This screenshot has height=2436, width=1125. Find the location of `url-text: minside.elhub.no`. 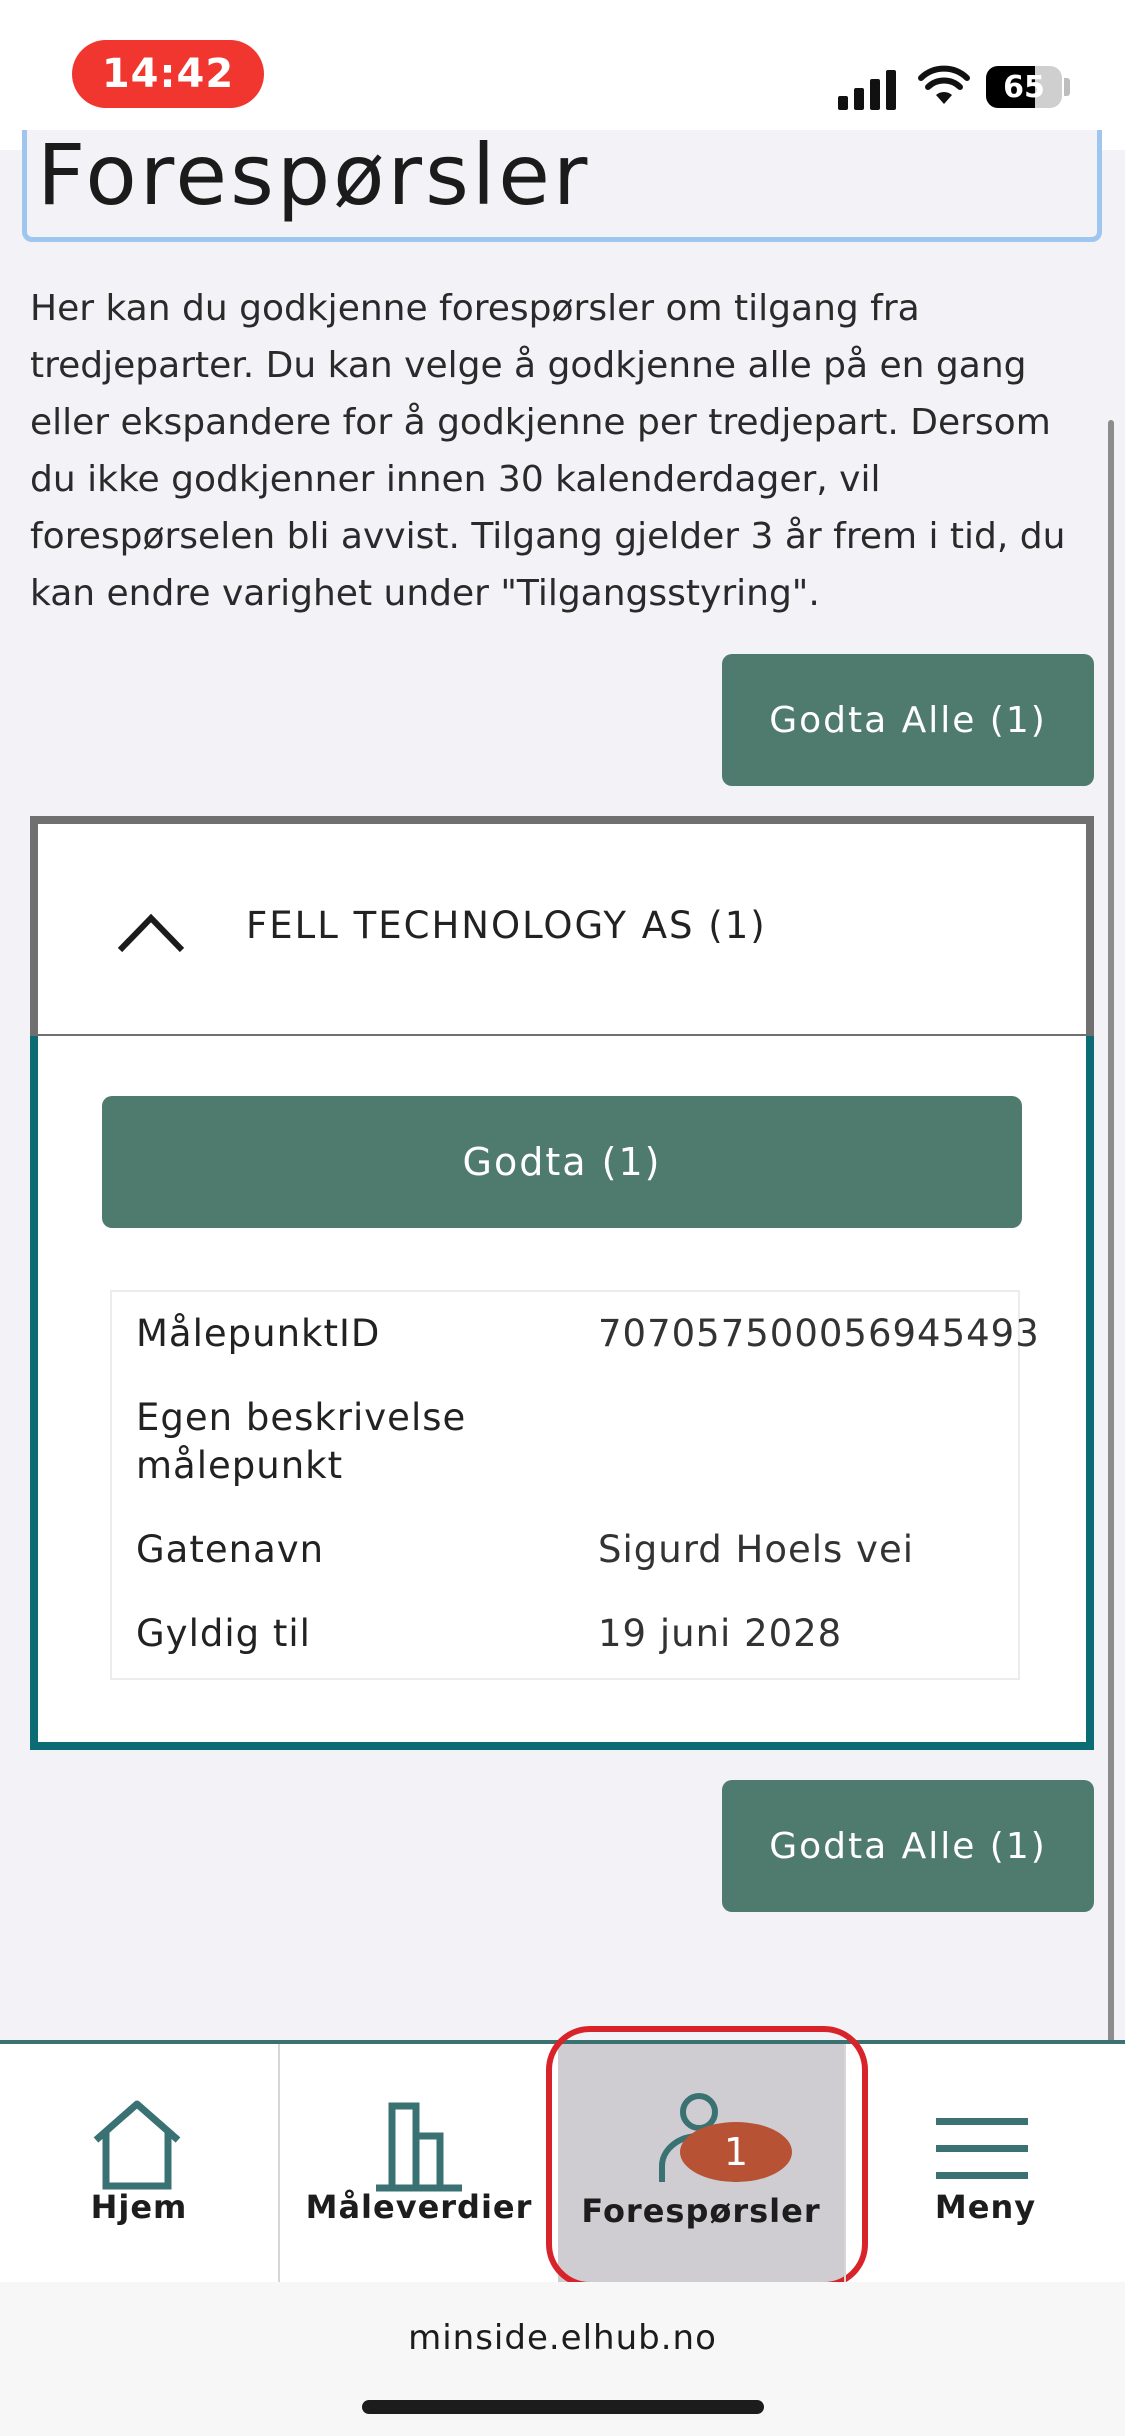

url-text: minside.elhub.no is located at coordinates (562, 2338).